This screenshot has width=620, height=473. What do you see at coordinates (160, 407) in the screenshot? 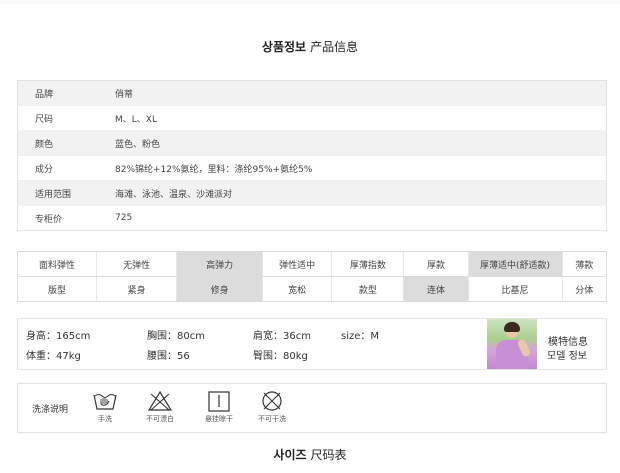
I see `no-bleach-icon: 不可漂白` at bounding box center [160, 407].